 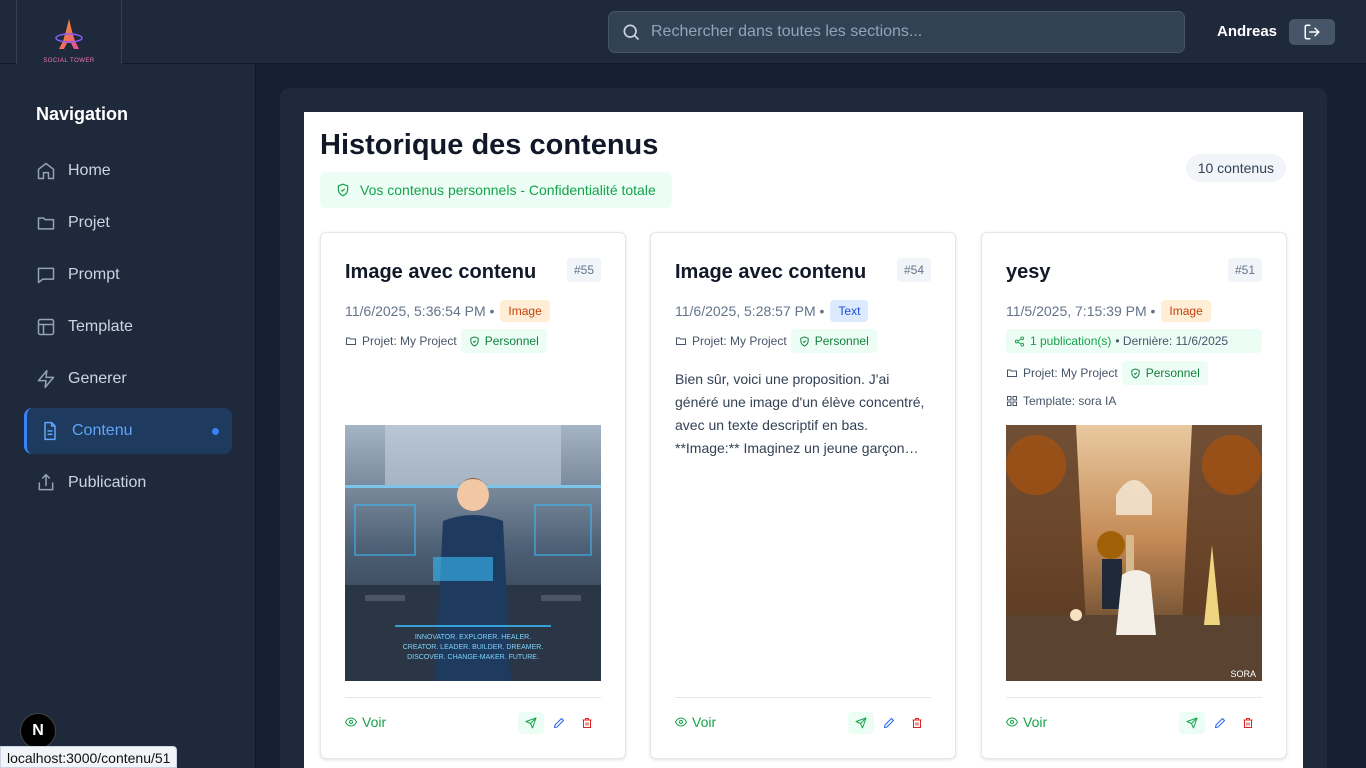 I want to click on sora-watermark: SORA, so click(x=1243, y=674).